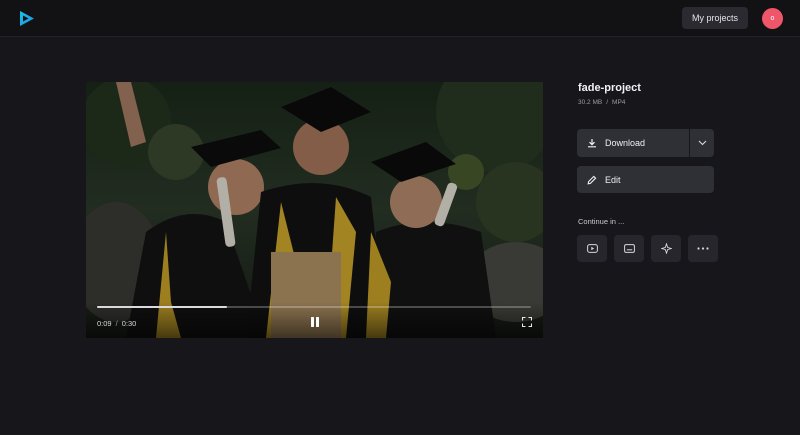  Describe the element at coordinates (772, 18) in the screenshot. I see `avatar: o` at that location.